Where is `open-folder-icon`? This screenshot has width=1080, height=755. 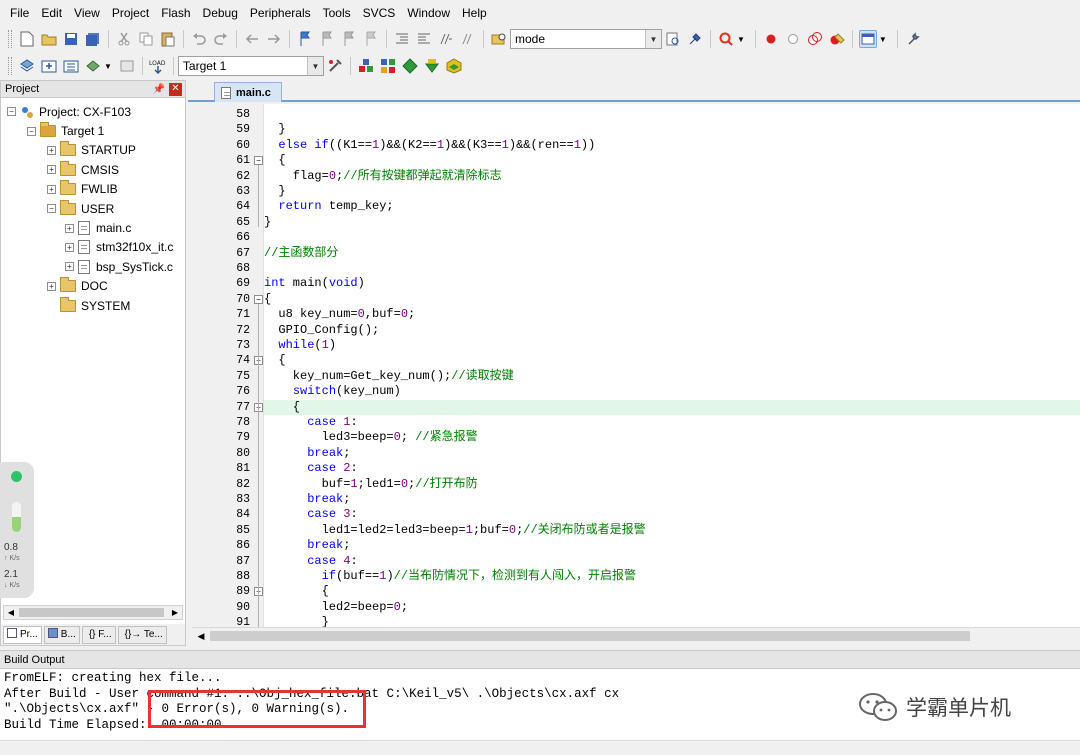
open-folder-icon is located at coordinates (49, 39).